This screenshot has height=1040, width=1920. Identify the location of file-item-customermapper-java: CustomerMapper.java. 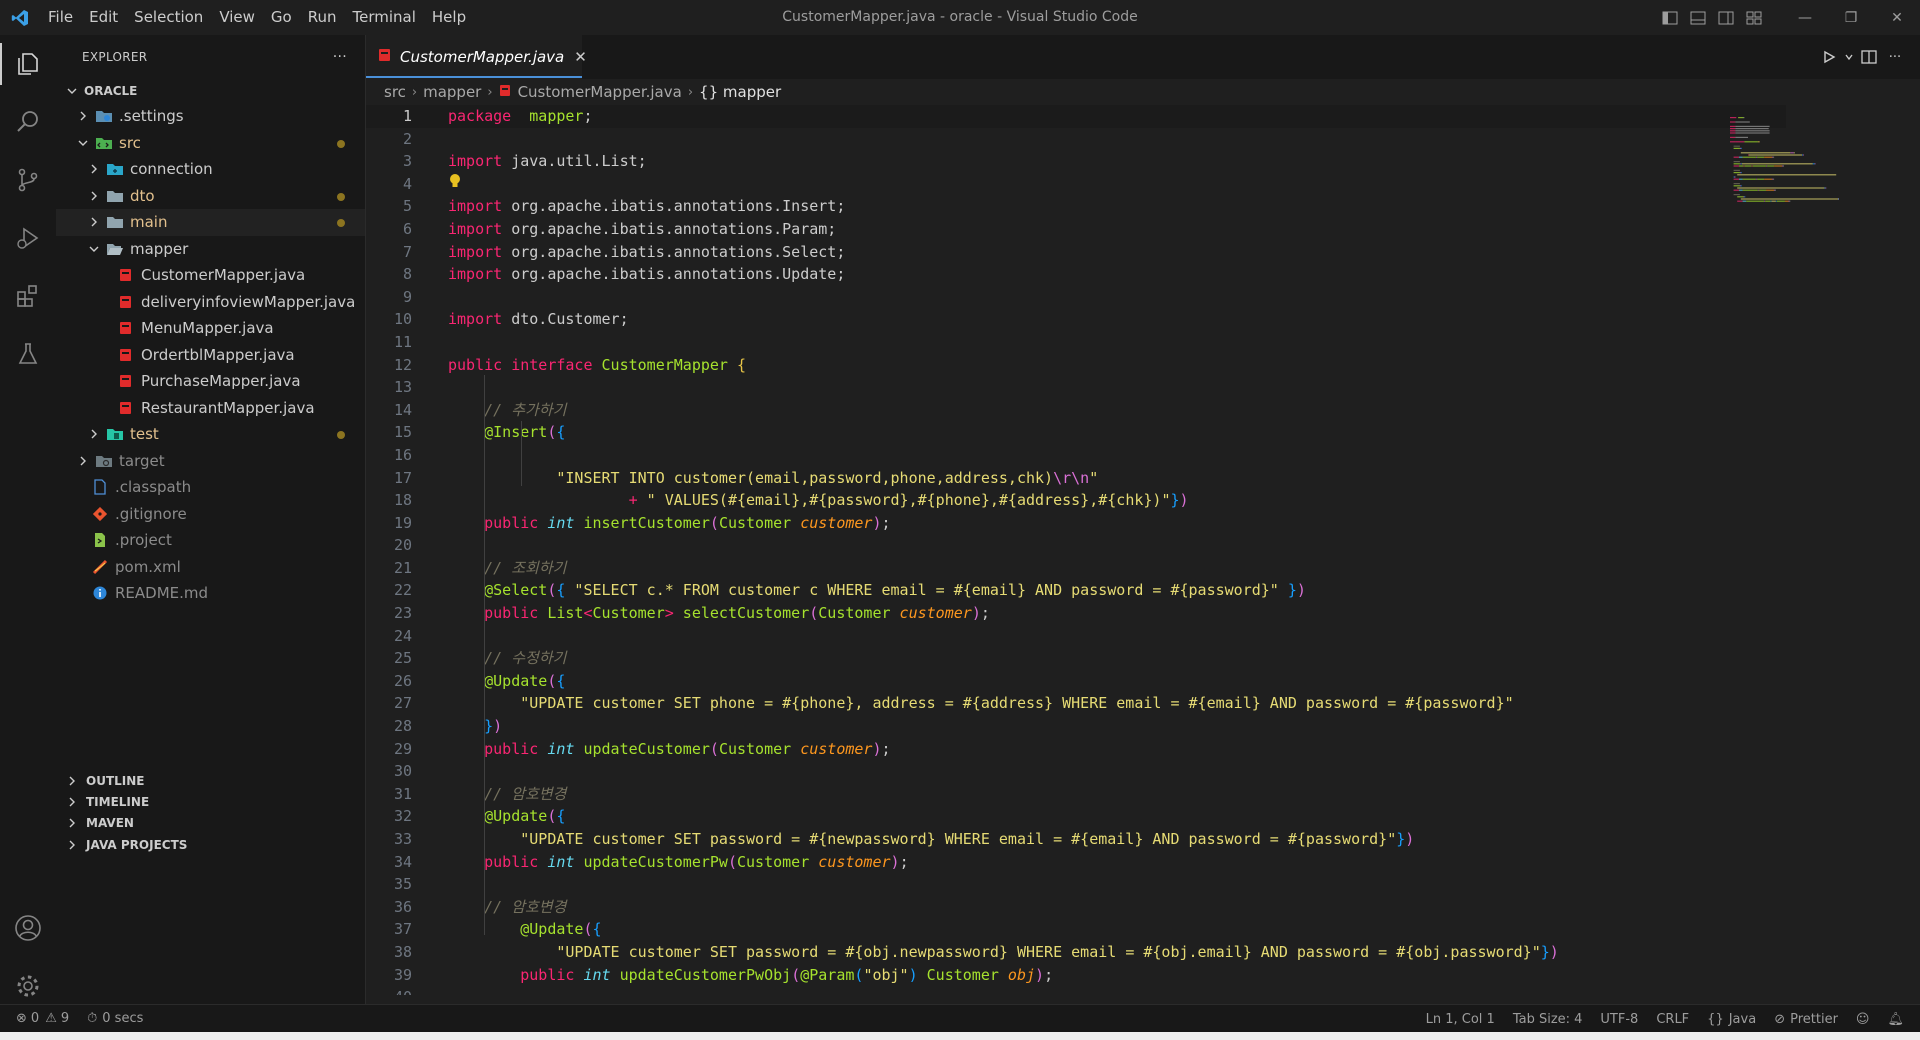
(210, 275).